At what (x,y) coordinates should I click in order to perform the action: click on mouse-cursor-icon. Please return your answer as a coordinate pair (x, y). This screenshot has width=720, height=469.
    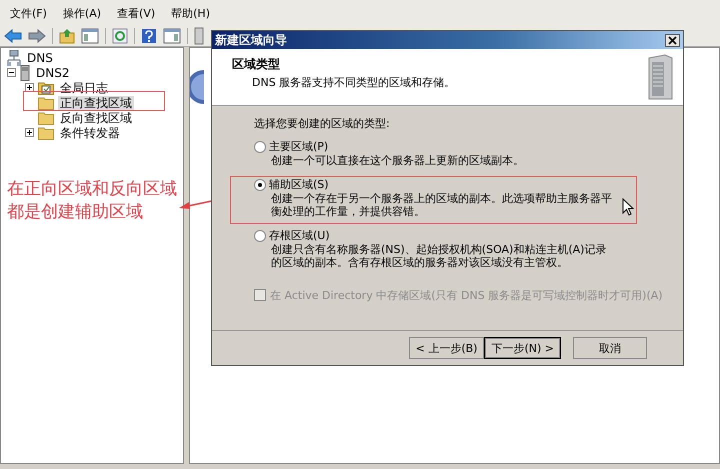
    Looking at the image, I should click on (628, 207).